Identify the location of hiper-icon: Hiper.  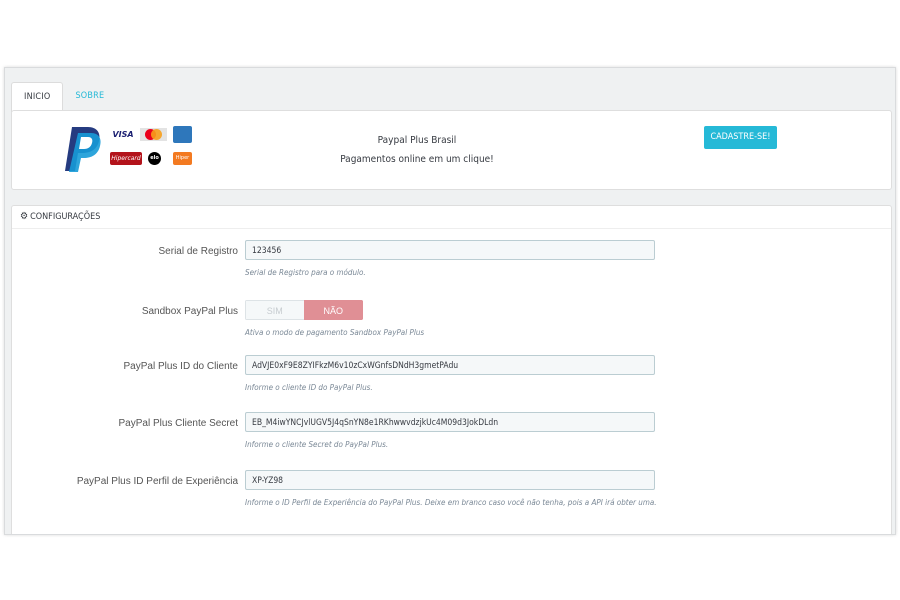
(182, 158).